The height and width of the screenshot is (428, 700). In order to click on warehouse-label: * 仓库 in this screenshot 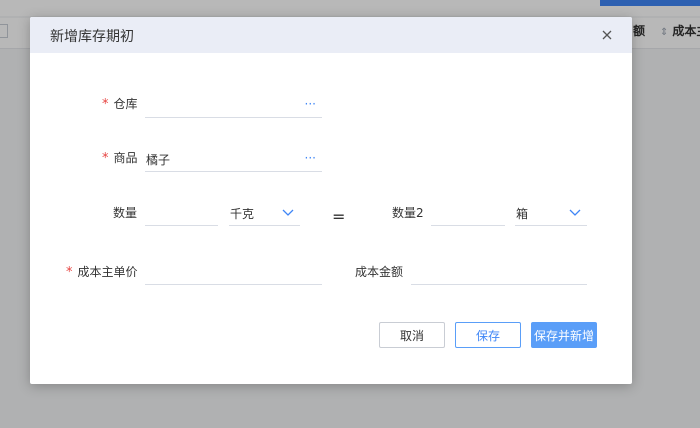, I will do `click(120, 103)`.